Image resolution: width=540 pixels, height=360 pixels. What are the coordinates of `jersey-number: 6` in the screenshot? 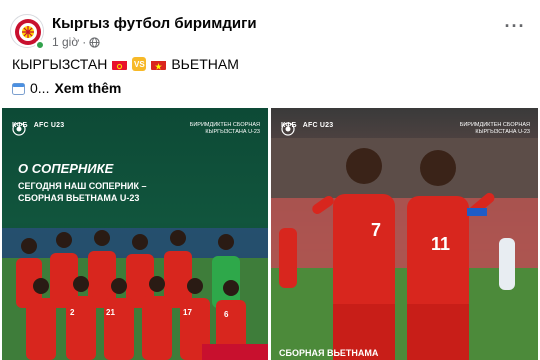 It's located at (226, 314).